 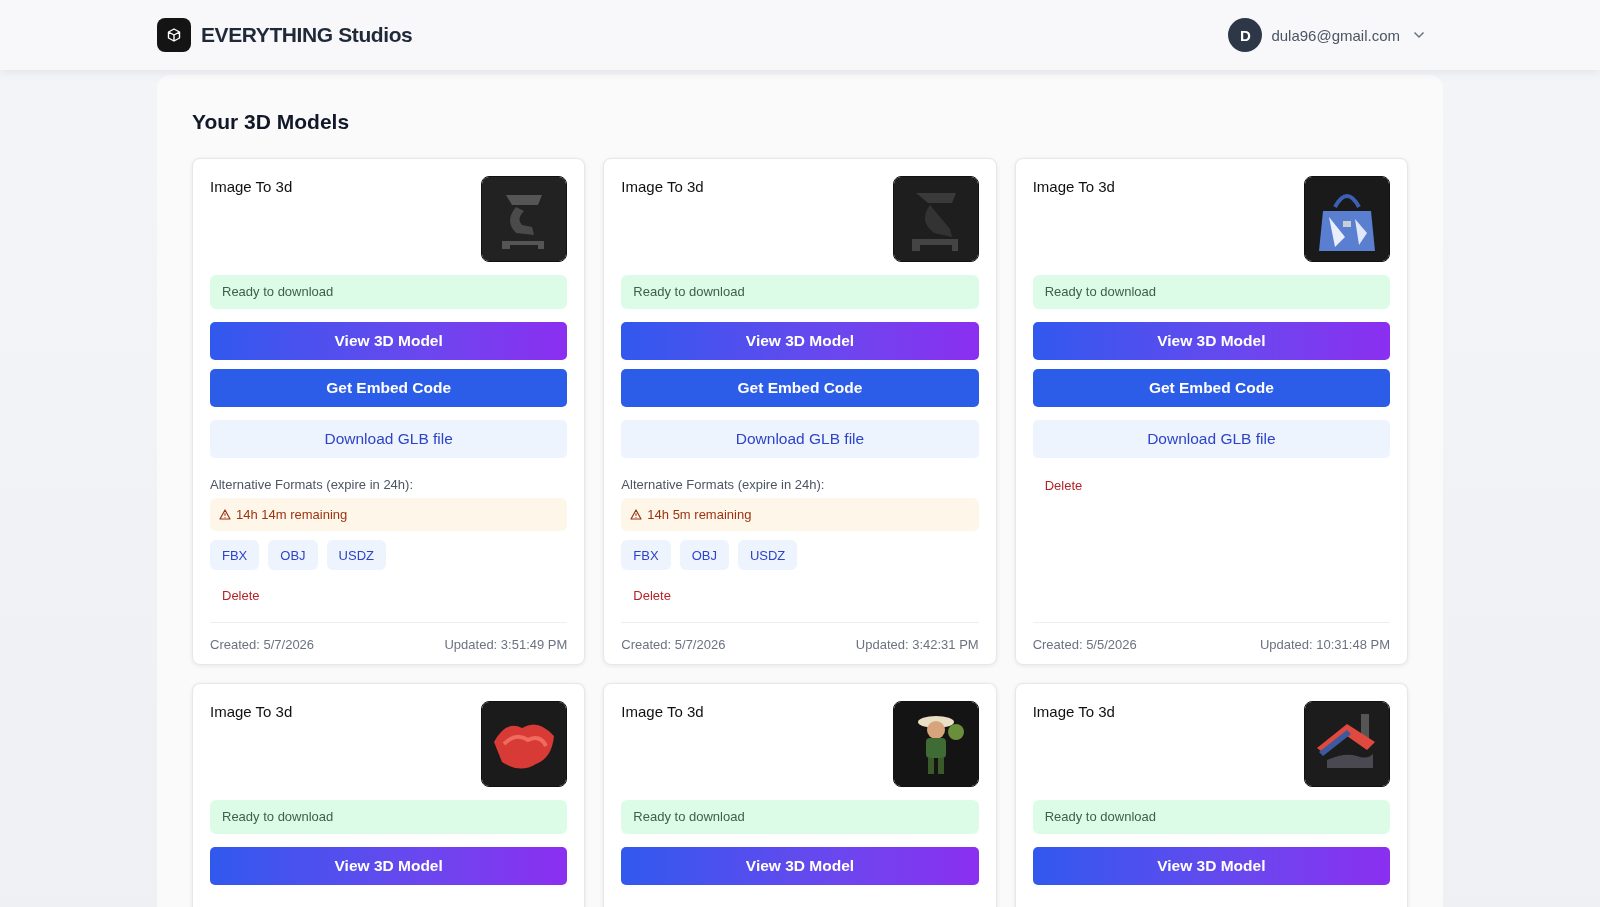 What do you see at coordinates (174, 35) in the screenshot?
I see `logo-icon` at bounding box center [174, 35].